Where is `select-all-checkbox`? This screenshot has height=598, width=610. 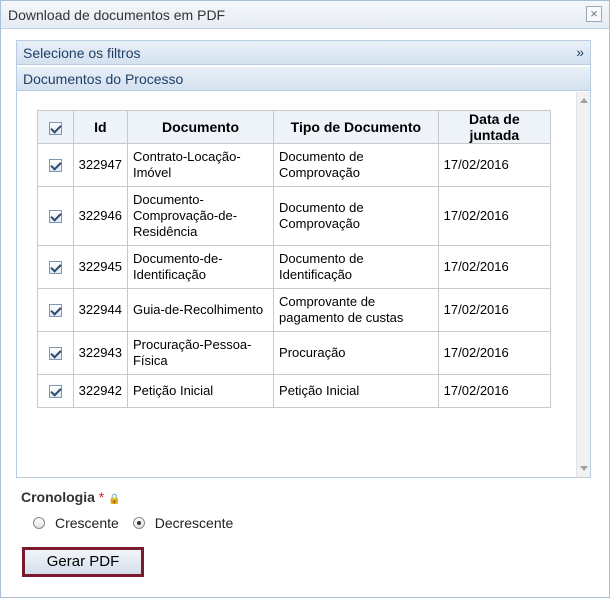
select-all-checkbox is located at coordinates (55, 128).